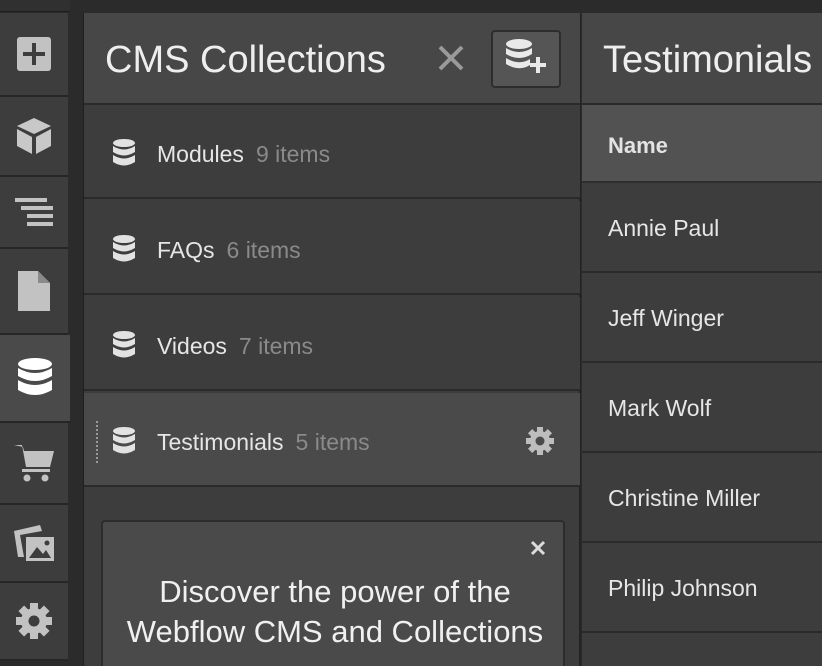 Image resolution: width=822 pixels, height=666 pixels. I want to click on add-panel-icon, so click(34, 54).